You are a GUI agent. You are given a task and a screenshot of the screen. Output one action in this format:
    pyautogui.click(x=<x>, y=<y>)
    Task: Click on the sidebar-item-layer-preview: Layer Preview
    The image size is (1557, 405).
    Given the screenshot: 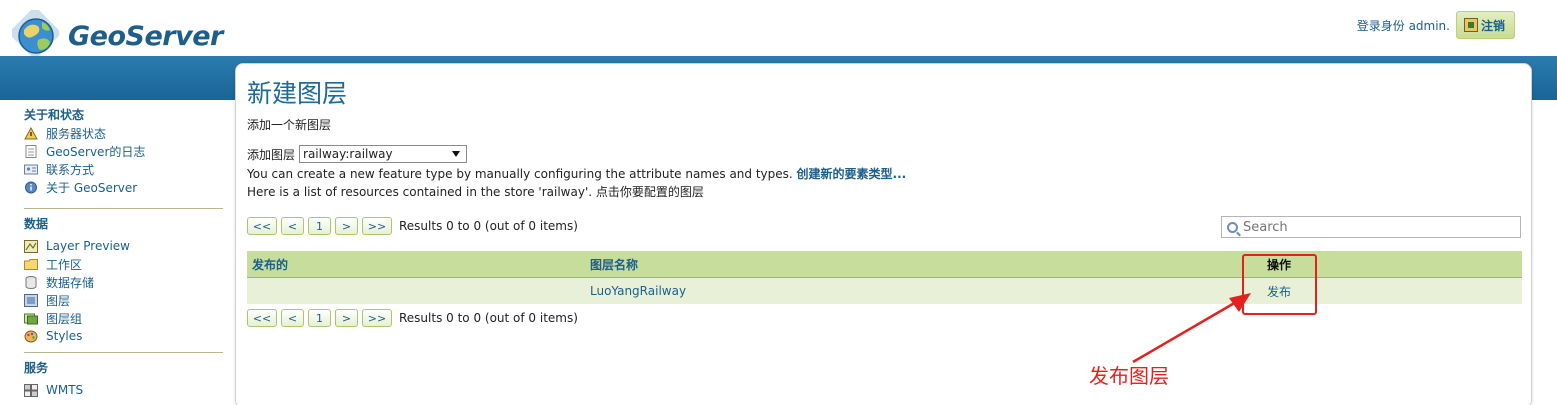 What is the action you would take?
    pyautogui.click(x=123, y=246)
    